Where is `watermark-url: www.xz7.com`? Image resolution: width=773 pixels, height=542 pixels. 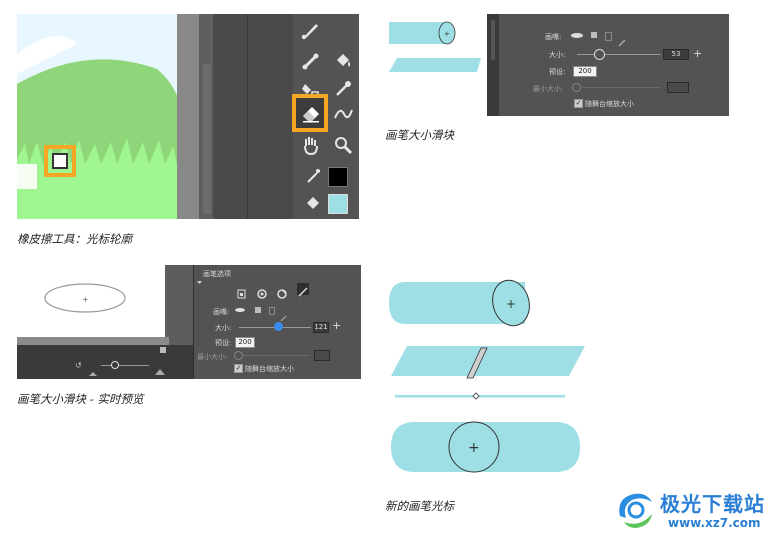
watermark-url: www.xz7.com is located at coordinates (714, 523).